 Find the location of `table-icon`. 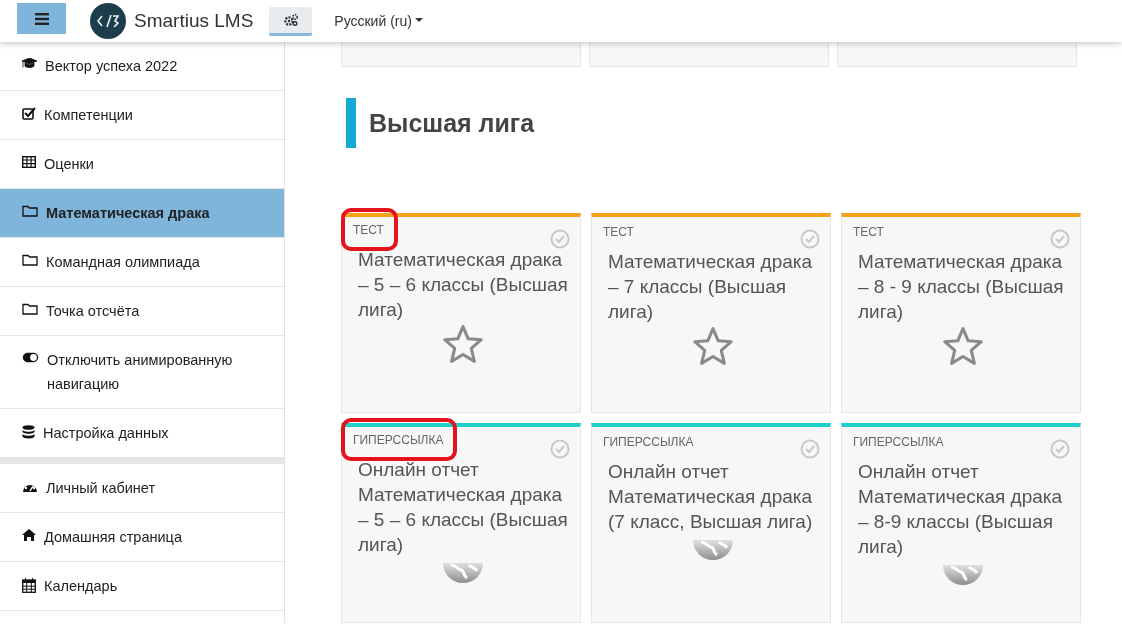

table-icon is located at coordinates (29, 162).